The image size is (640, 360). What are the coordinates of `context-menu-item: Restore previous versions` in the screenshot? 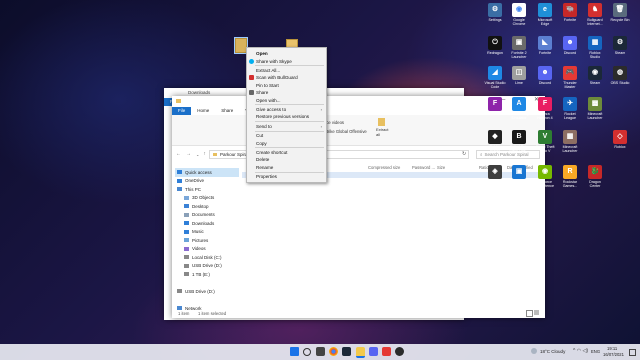 It's located at (286, 116).